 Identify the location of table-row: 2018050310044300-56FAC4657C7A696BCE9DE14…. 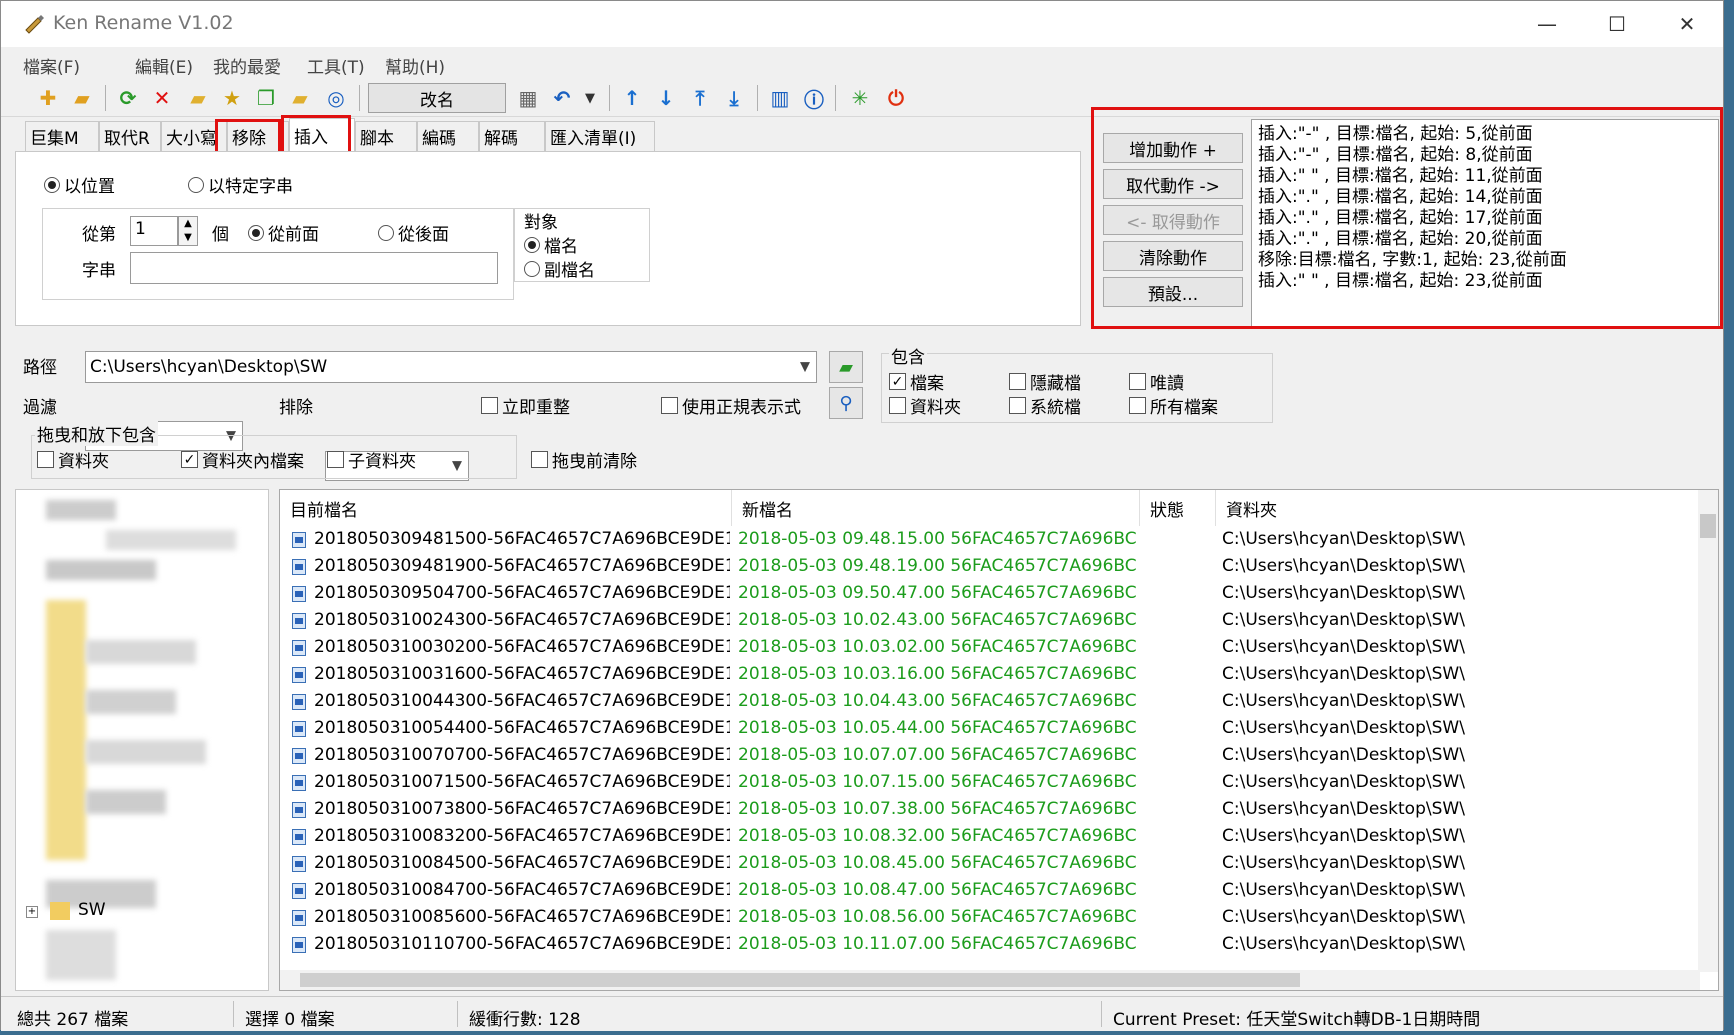
(990, 701).